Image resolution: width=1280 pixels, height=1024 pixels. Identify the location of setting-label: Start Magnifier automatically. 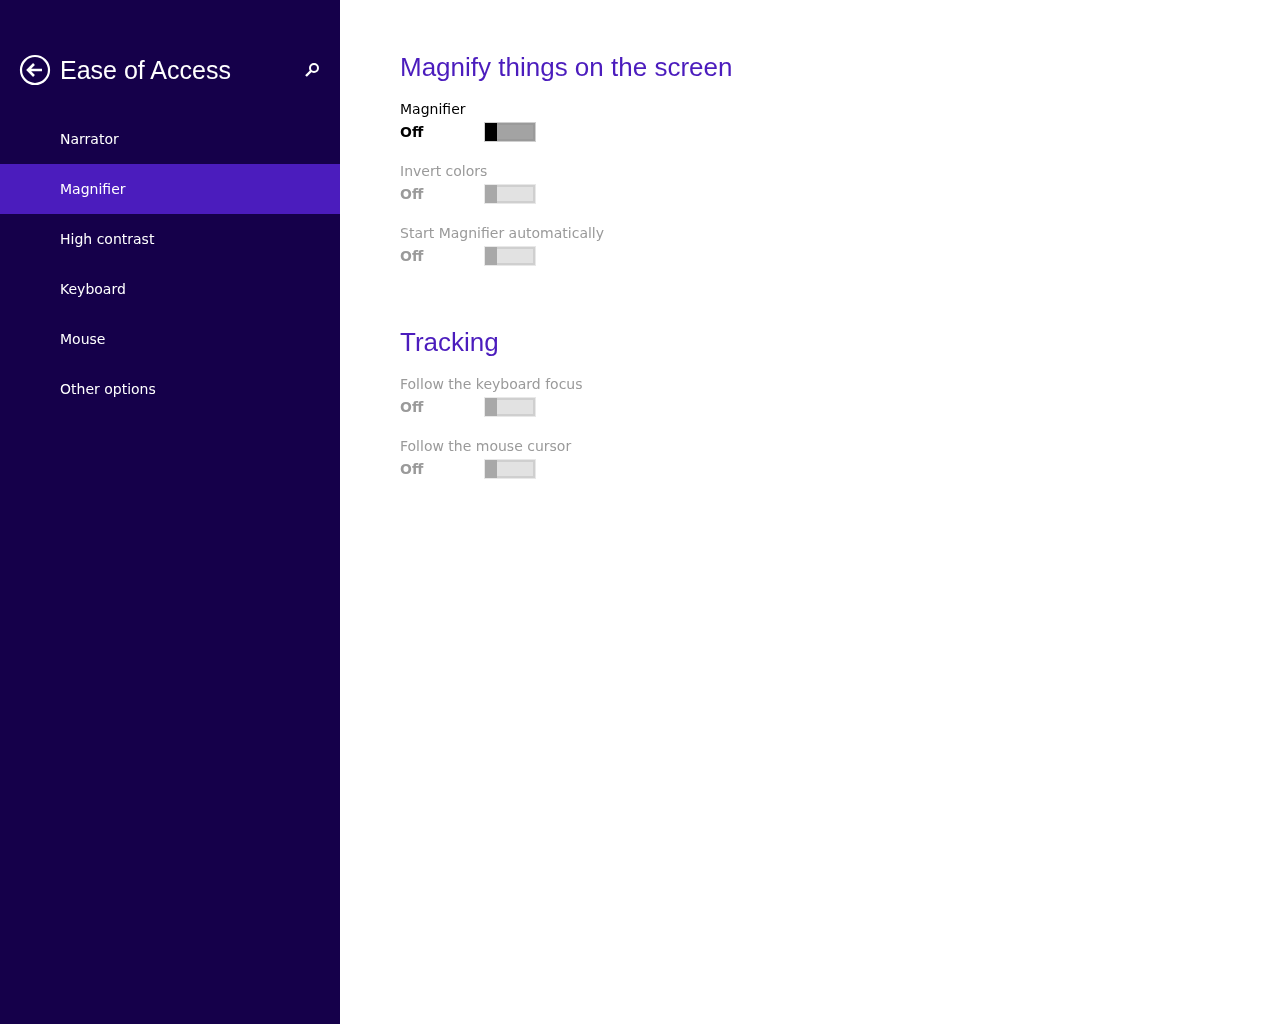
(503, 233).